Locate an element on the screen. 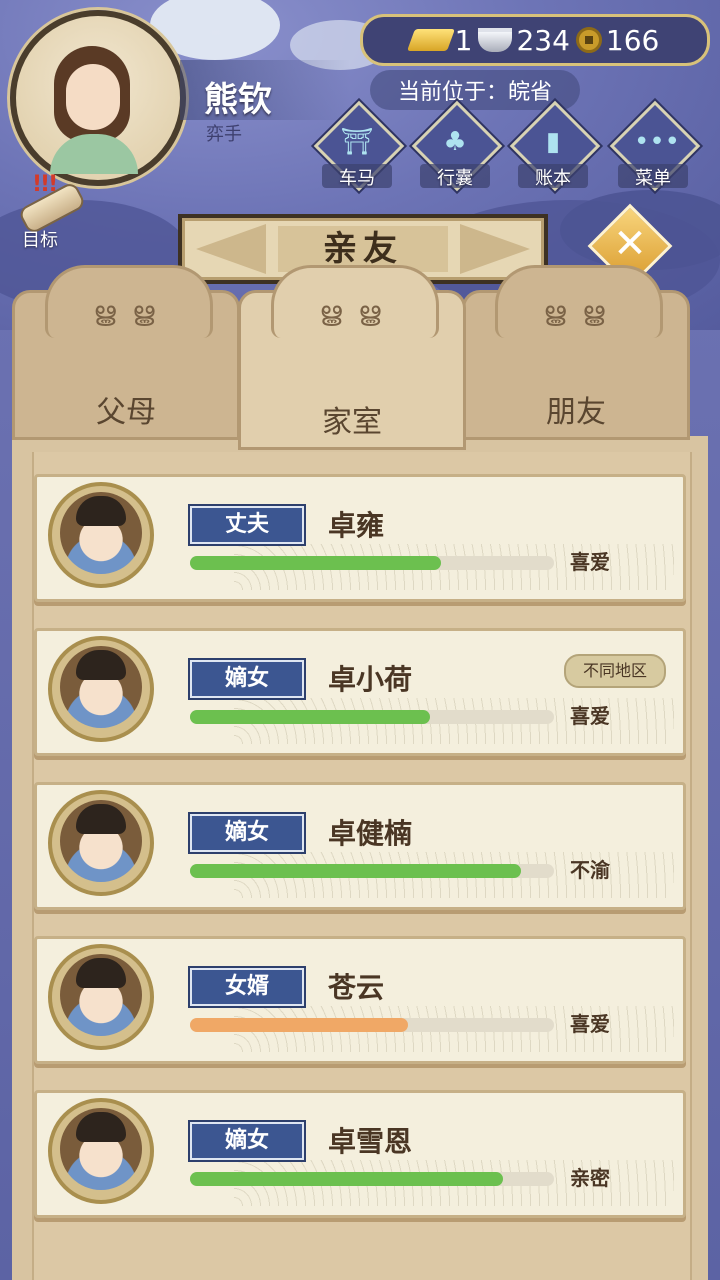 Image resolution: width=720 pixels, height=1280 pixels. silver-currency: 234 is located at coordinates (524, 40).